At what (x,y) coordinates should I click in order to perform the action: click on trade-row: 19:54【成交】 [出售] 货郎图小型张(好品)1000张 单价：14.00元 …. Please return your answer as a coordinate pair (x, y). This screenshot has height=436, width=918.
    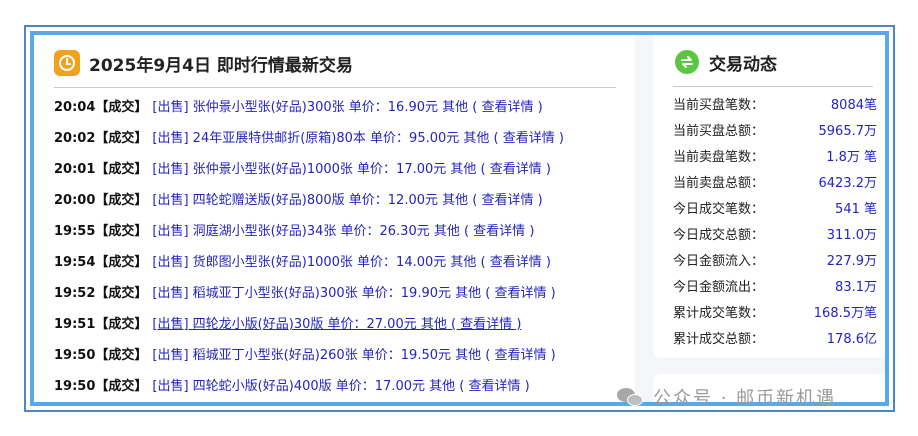
    Looking at the image, I should click on (341, 262).